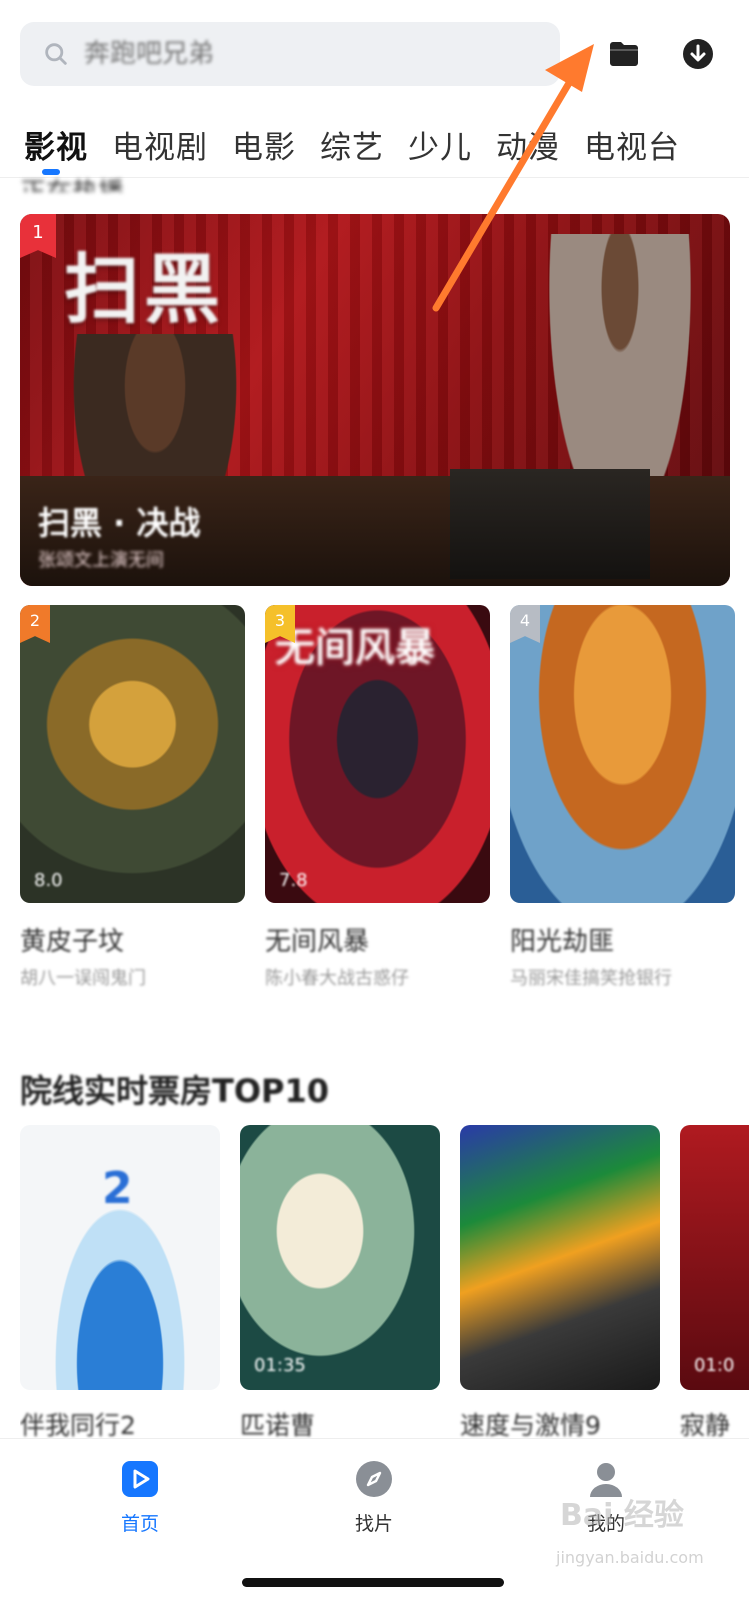  I want to click on poster-title: 无间风暴, so click(317, 942).